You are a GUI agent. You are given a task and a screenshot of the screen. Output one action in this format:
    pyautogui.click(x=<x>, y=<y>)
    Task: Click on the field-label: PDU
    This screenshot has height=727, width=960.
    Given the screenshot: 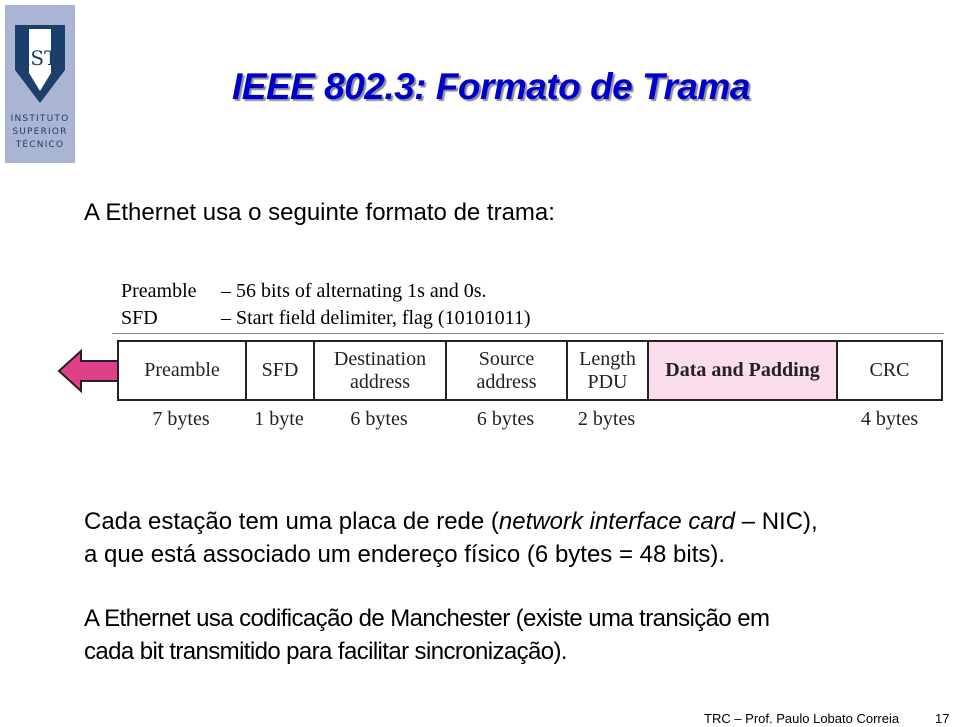 What is the action you would take?
    pyautogui.click(x=607, y=381)
    